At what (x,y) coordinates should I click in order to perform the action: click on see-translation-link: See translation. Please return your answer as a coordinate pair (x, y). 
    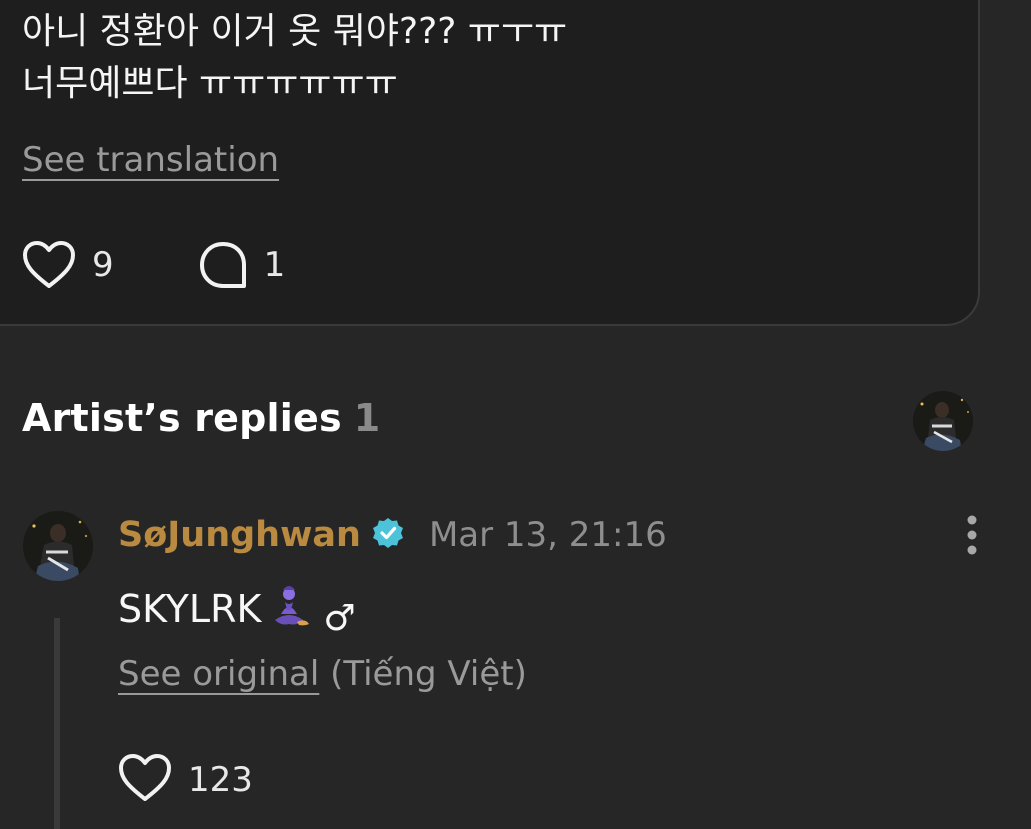
    Looking at the image, I should click on (150, 160).